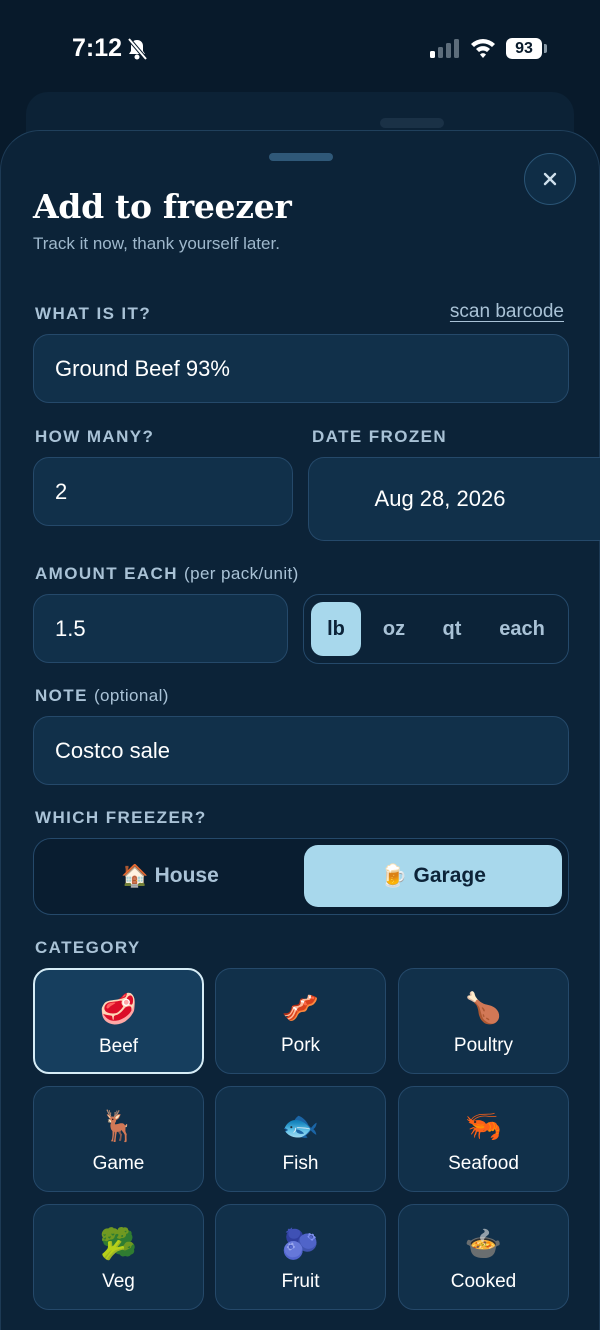  Describe the element at coordinates (97, 48) in the screenshot. I see `status-time: 7:12` at that location.